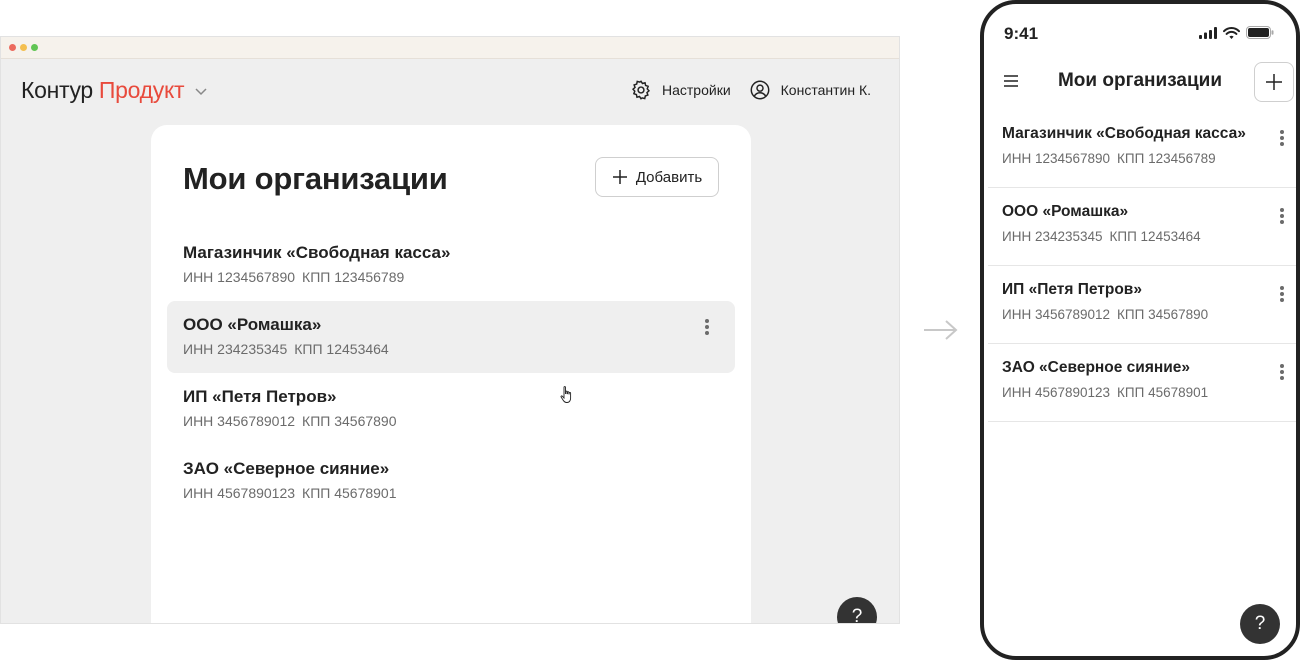 Image resolution: width=1300 pixels, height=660 pixels. Describe the element at coordinates (566, 394) in the screenshot. I see `hand-cursor-icon` at that location.